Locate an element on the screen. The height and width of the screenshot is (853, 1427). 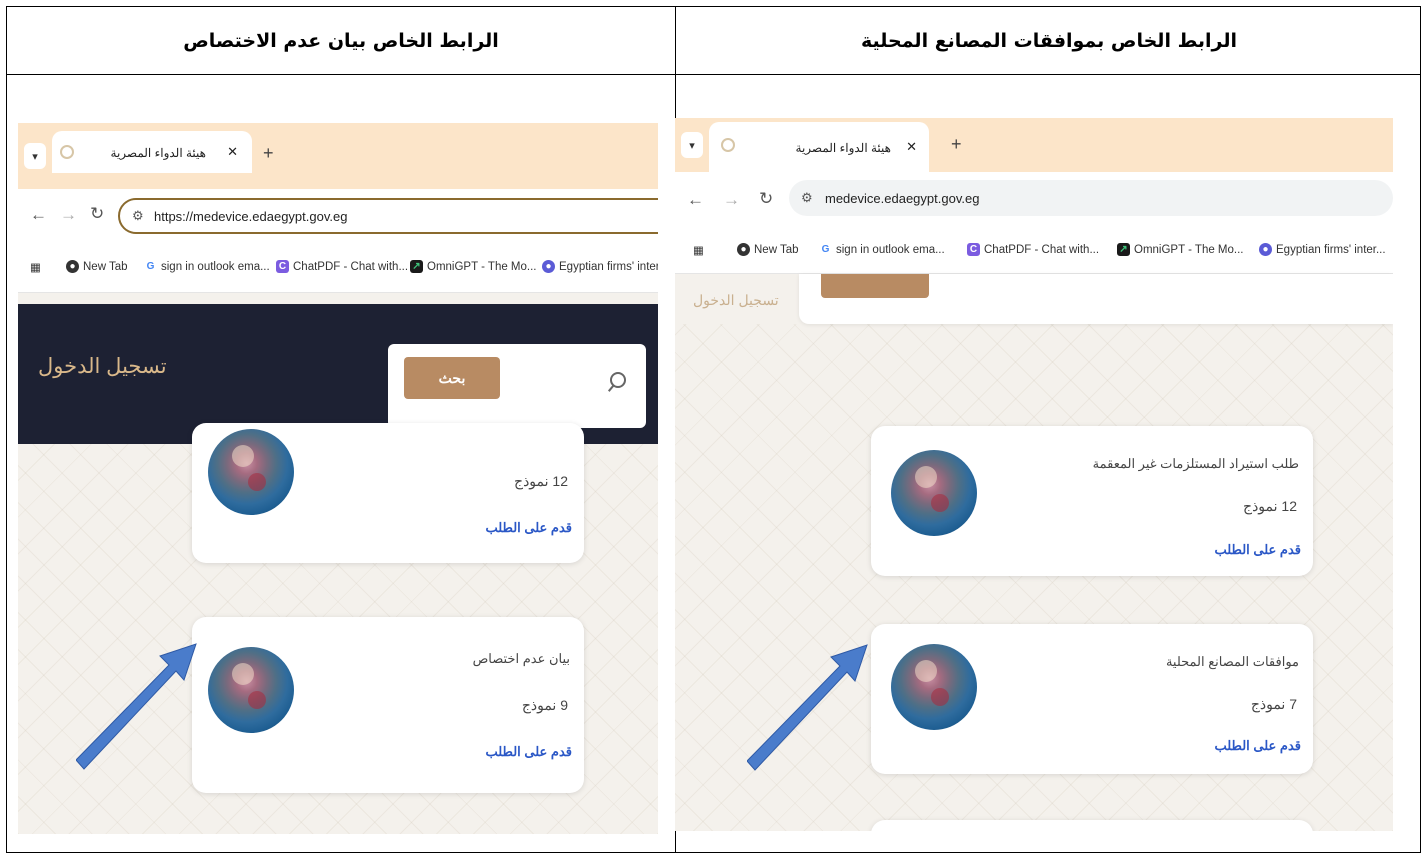
search-box: بحث is located at coordinates (517, 386).